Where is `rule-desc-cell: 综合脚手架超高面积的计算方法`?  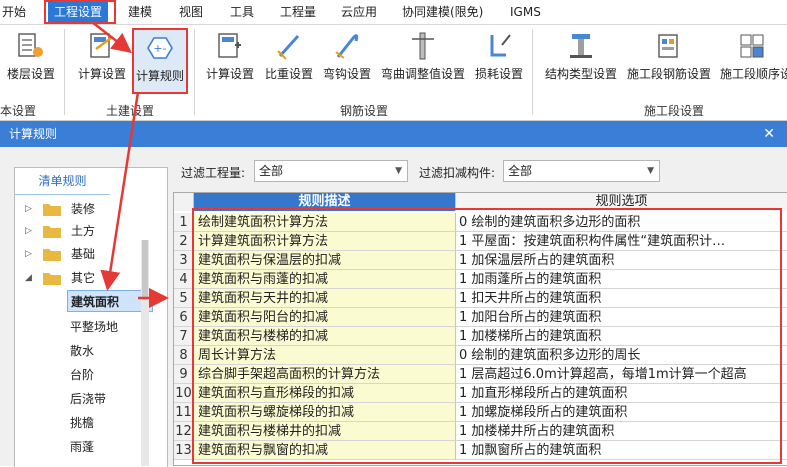
rule-desc-cell: 综合脚手架超高面积的计算方法 is located at coordinates (325, 374).